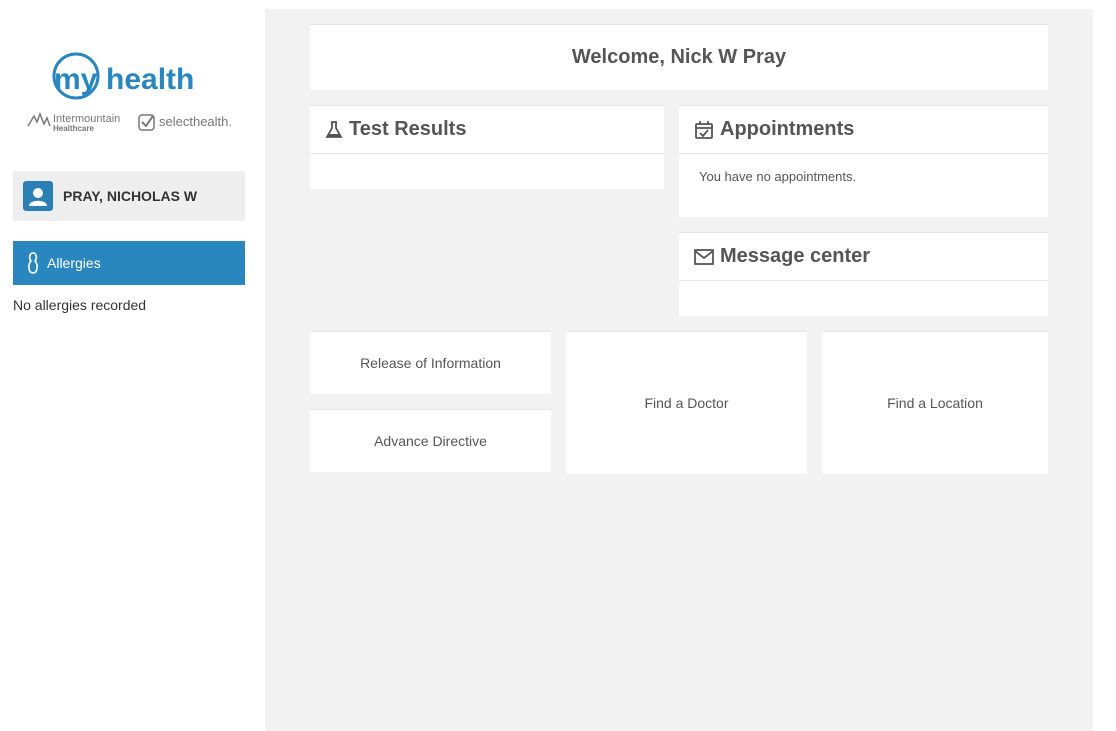 The width and height of the screenshot is (1116, 731). What do you see at coordinates (863, 161) in the screenshot?
I see `appointments-widget: Appointments You have no appointments.` at bounding box center [863, 161].